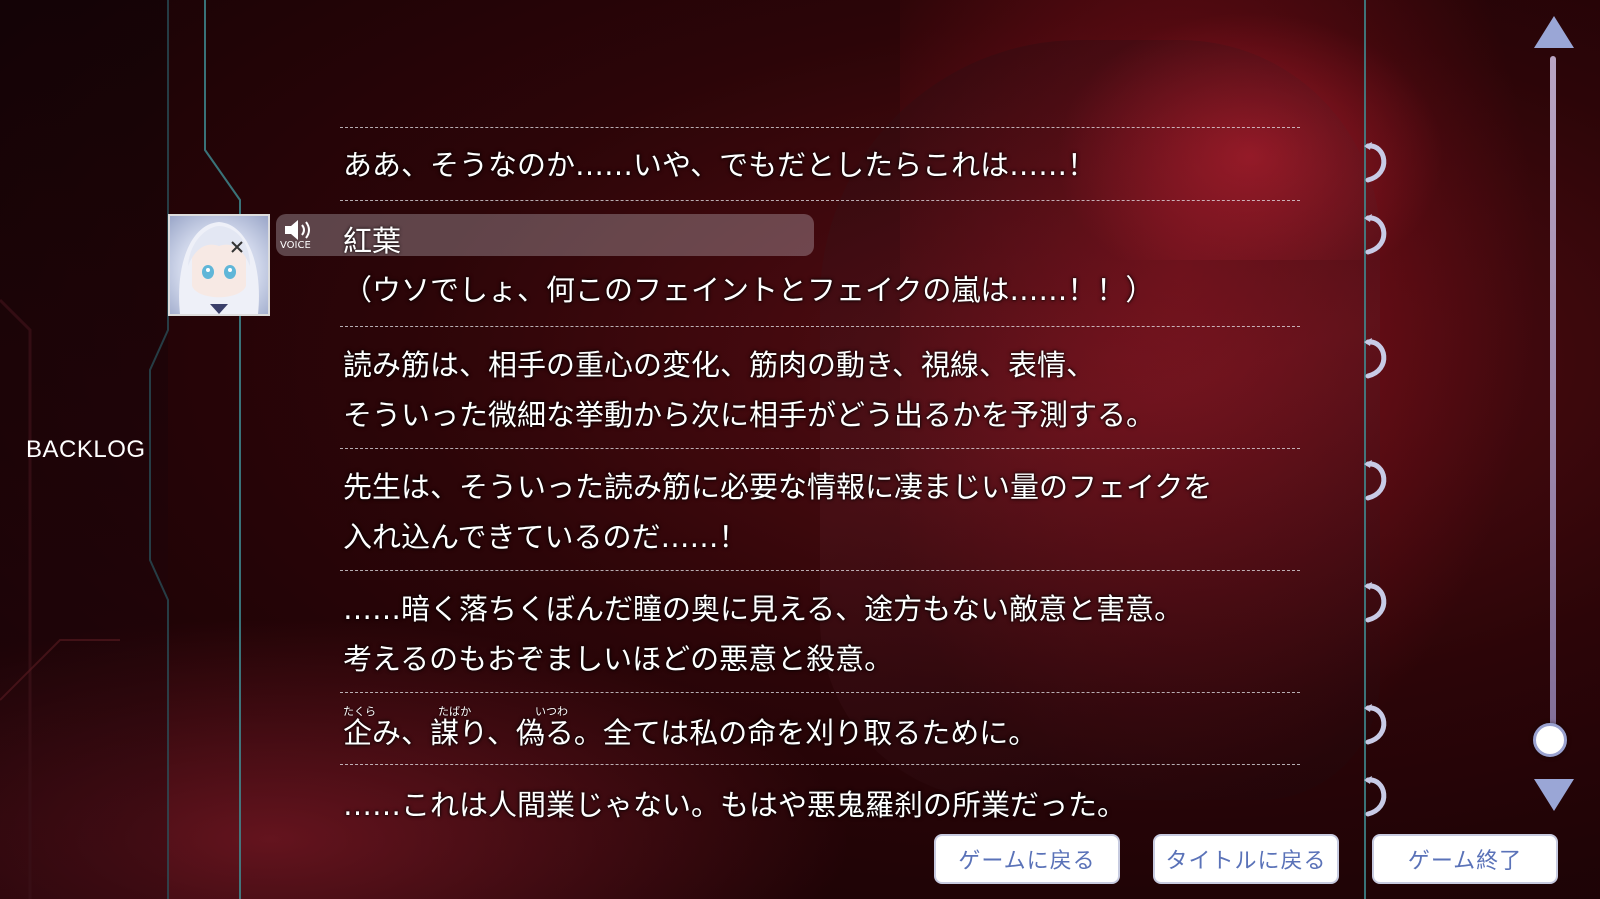 Image resolution: width=1600 pixels, height=899 pixels. I want to click on log-line: そういった微細な挙動から次に相手がどう出るかを予測する。, so click(749, 415).